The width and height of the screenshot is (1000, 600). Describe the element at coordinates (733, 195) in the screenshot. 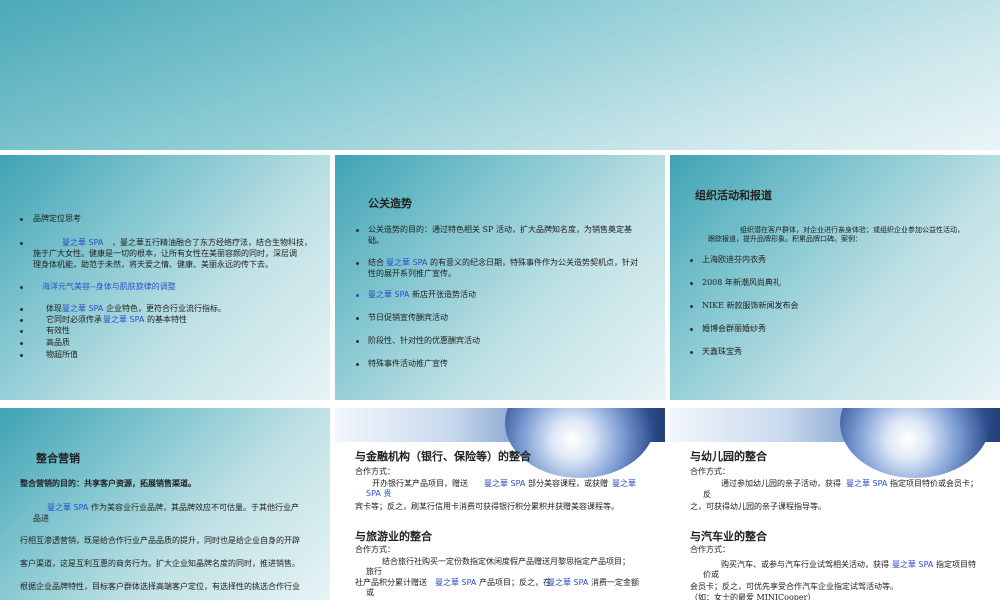

I see `slide-title: 组织活动和报道` at that location.